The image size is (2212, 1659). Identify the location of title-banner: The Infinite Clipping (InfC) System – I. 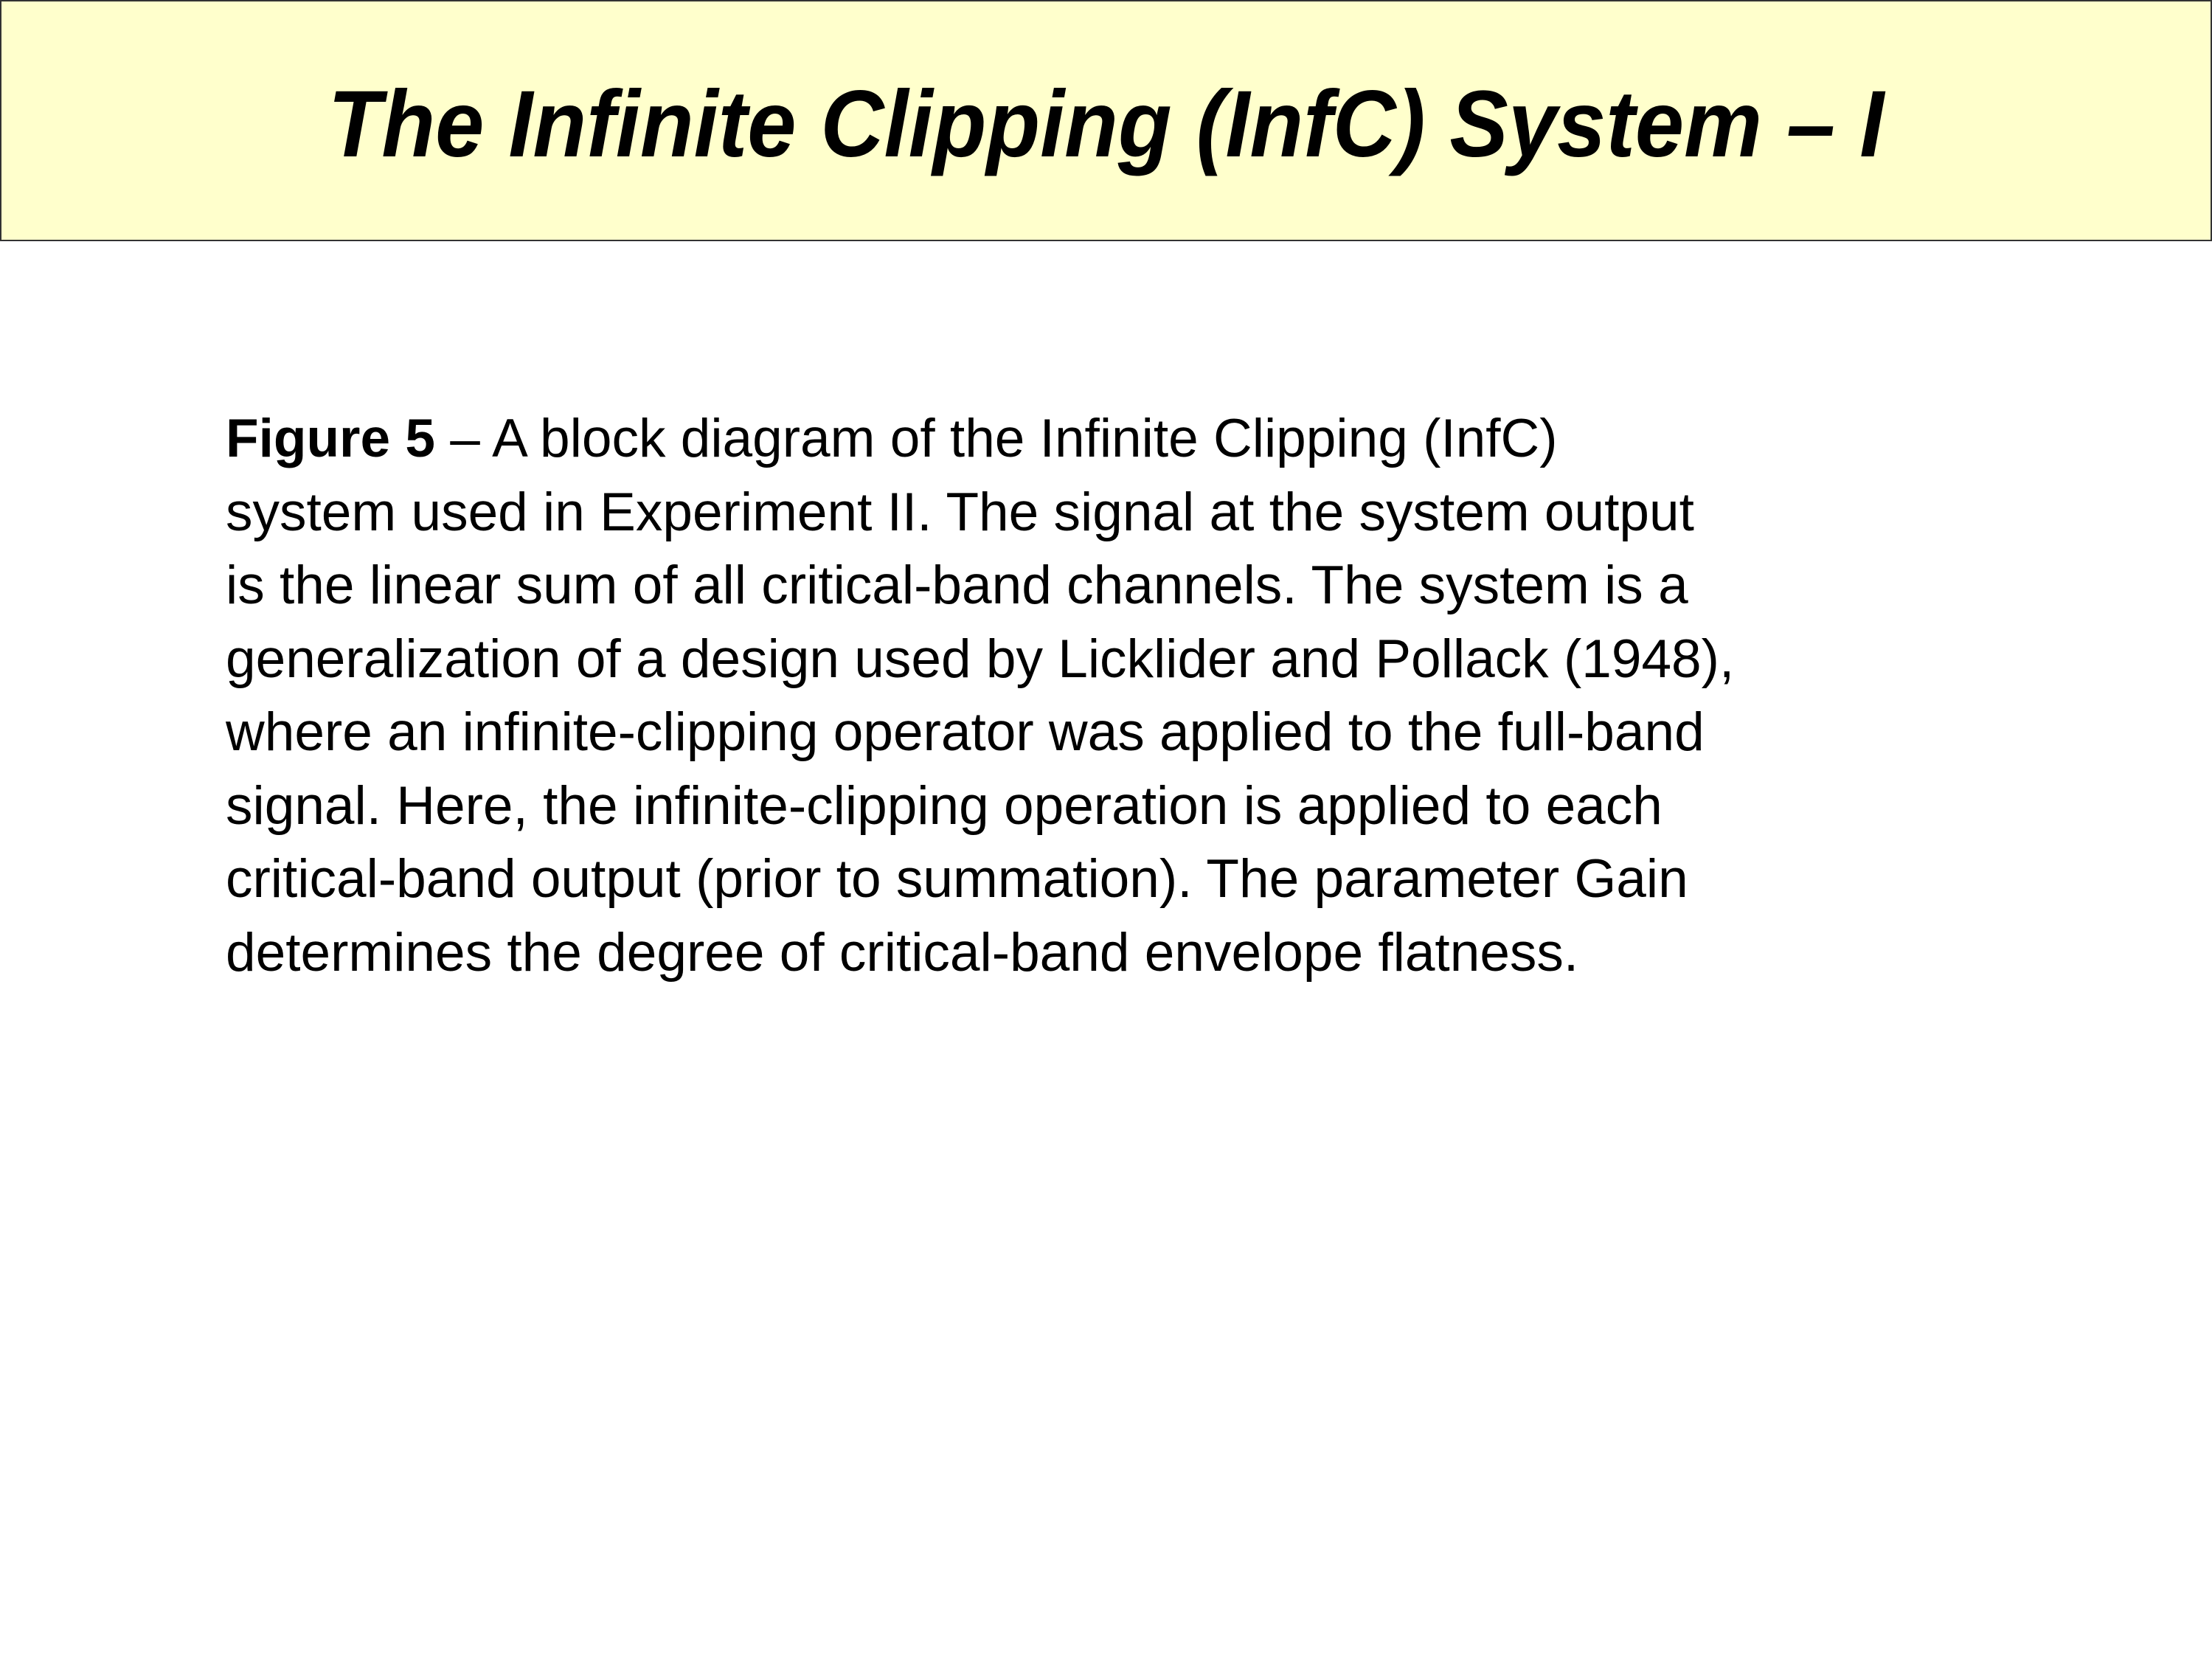
(1106, 120).